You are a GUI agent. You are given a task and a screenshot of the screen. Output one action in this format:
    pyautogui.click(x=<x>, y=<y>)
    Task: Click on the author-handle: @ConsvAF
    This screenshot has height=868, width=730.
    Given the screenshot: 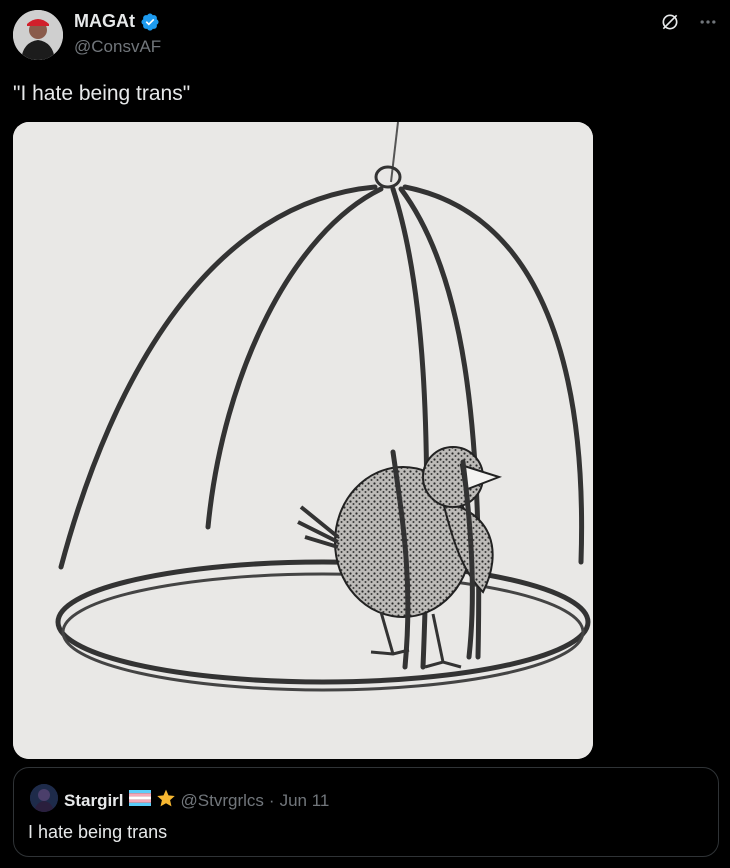 What is the action you would take?
    pyautogui.click(x=117, y=47)
    